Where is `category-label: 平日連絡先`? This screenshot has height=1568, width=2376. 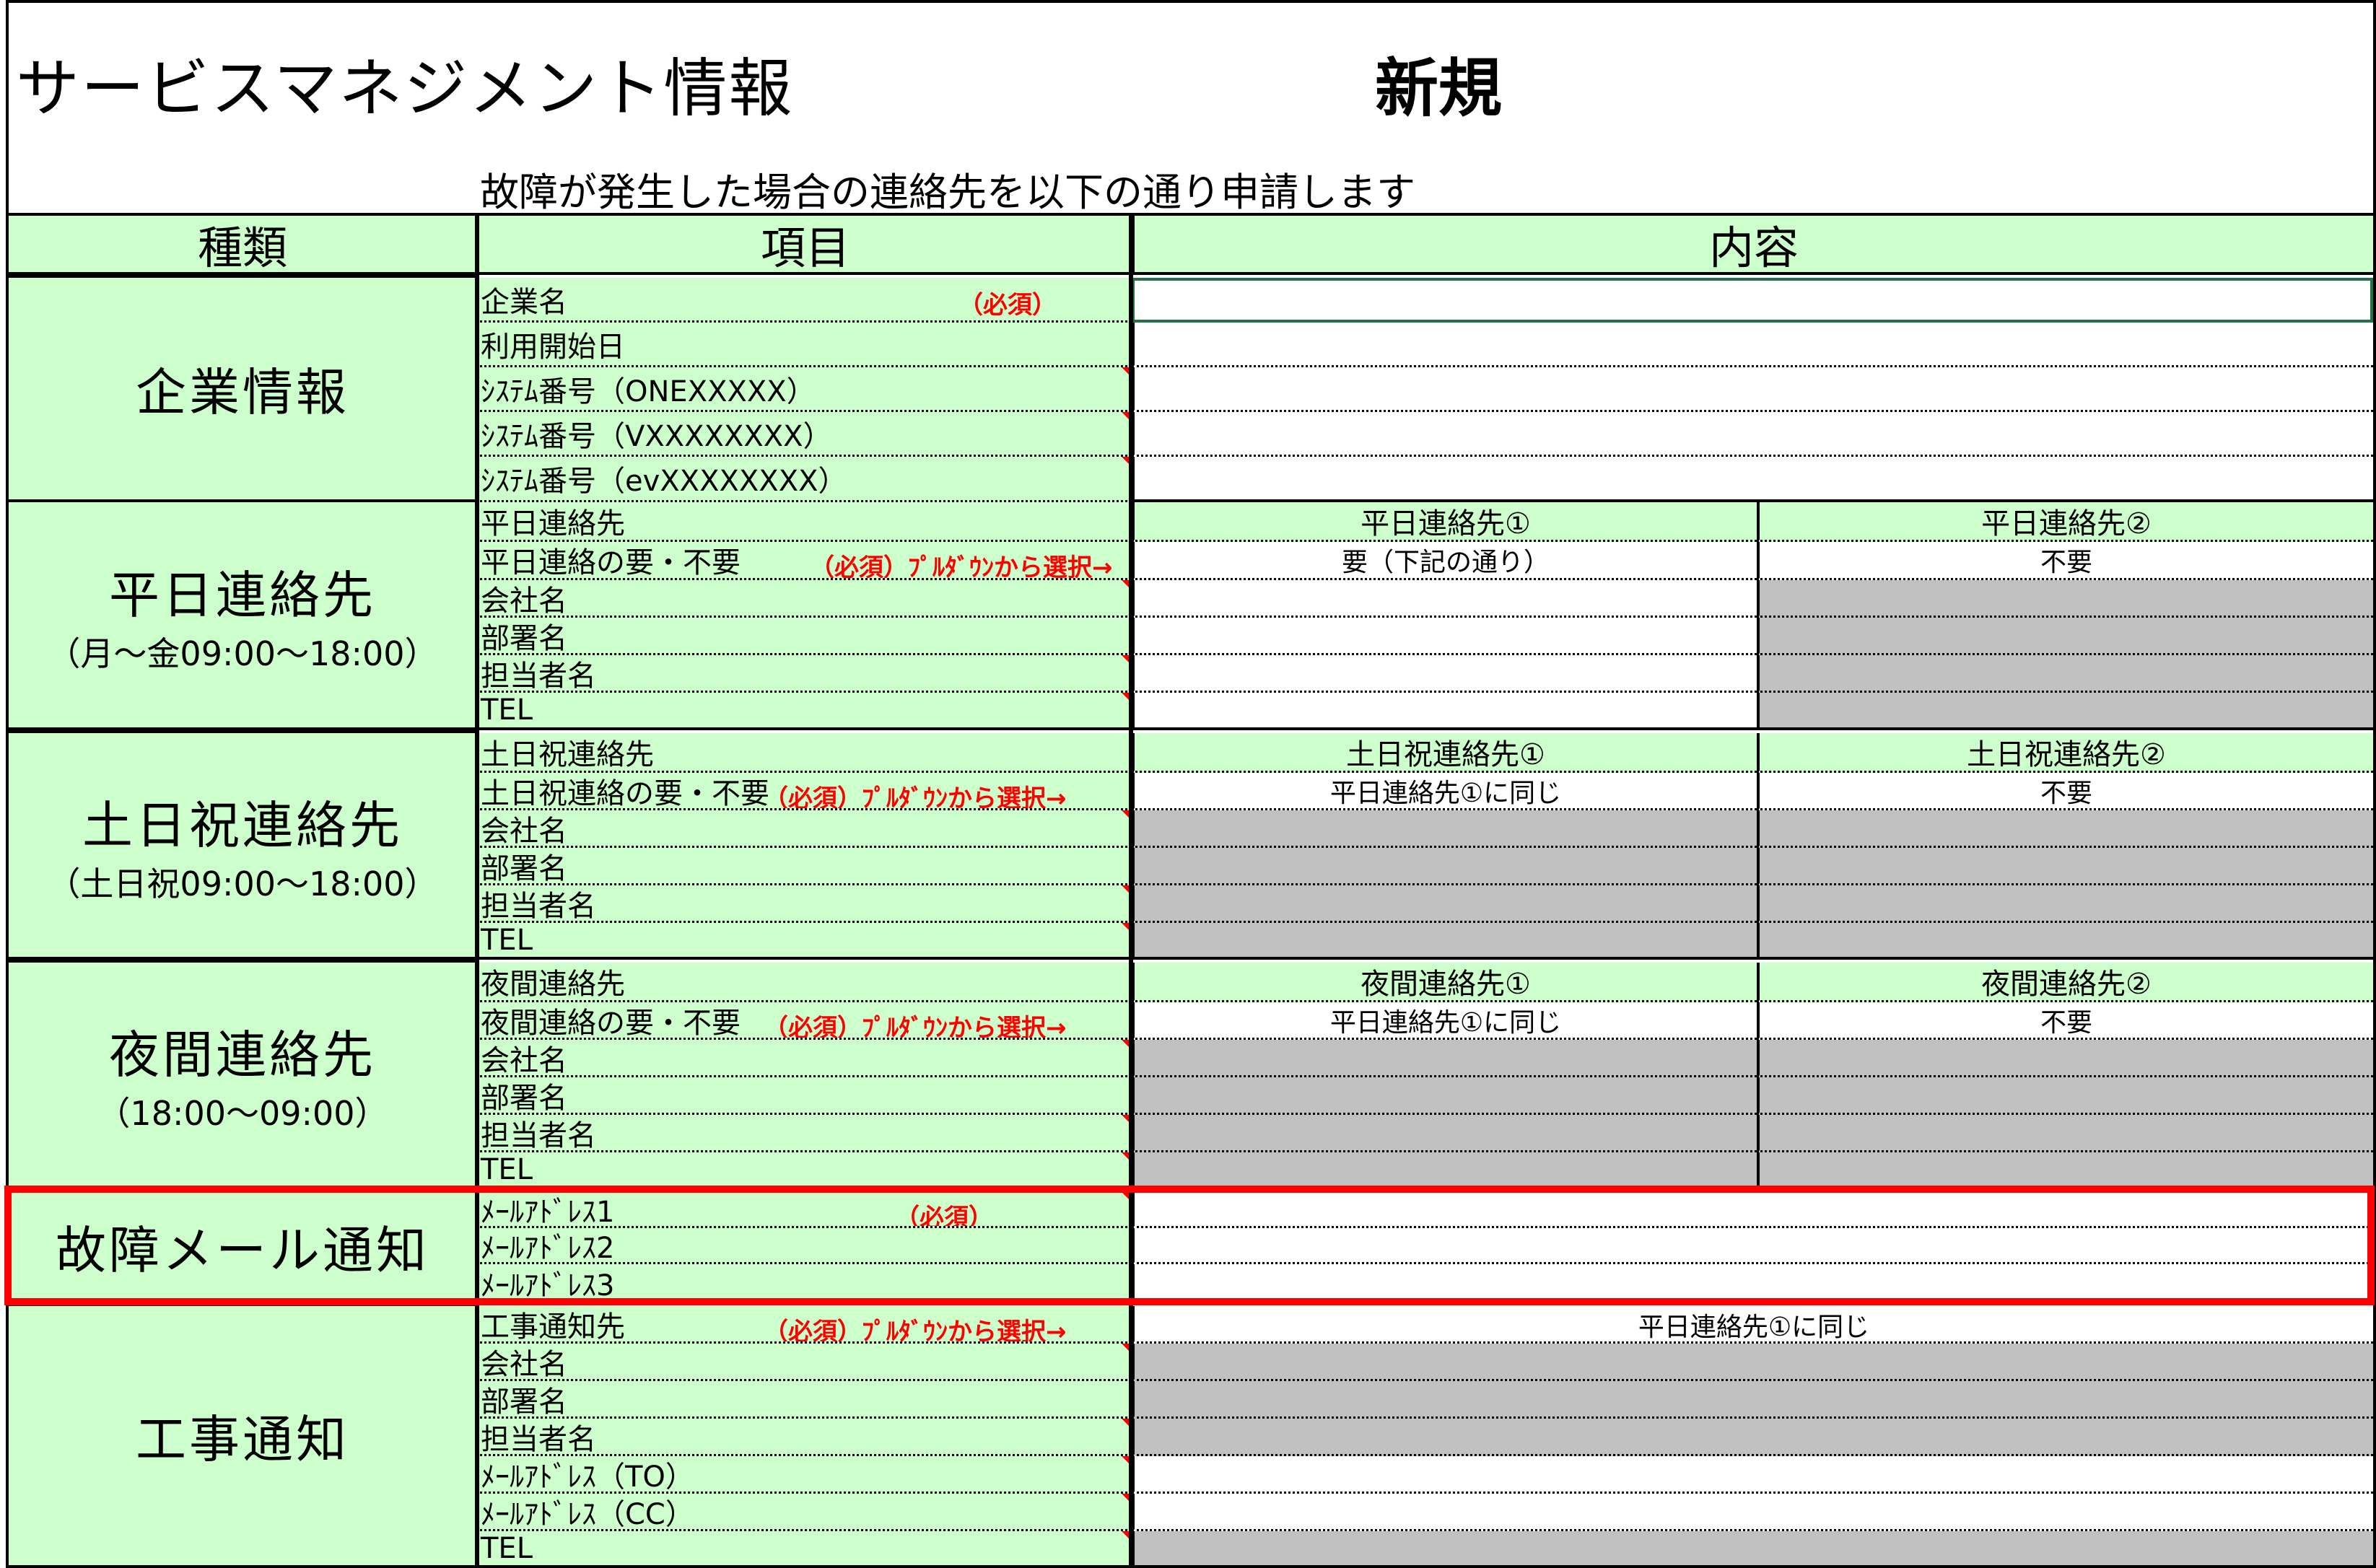
category-label: 平日連絡先 is located at coordinates (243, 595).